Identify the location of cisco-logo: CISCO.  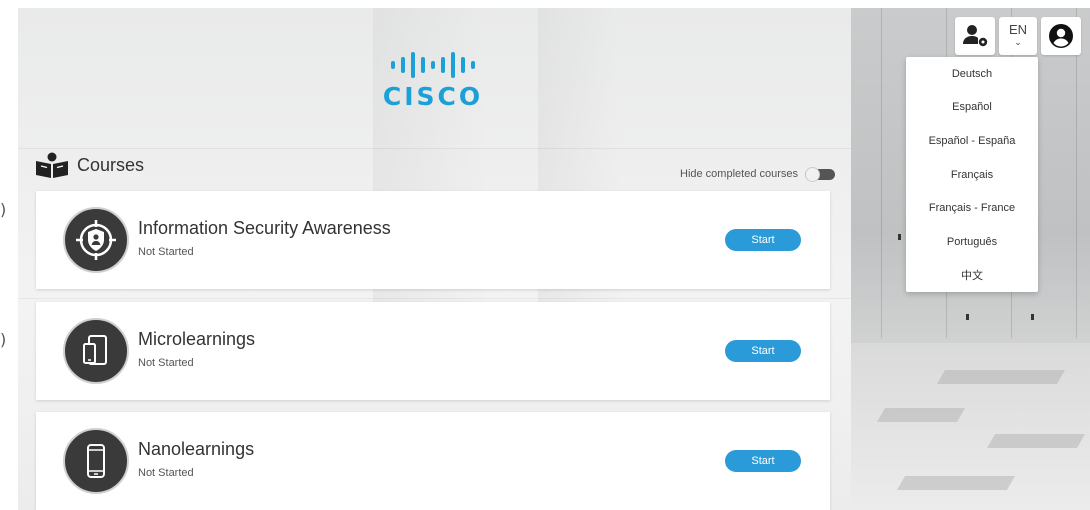
(433, 84).